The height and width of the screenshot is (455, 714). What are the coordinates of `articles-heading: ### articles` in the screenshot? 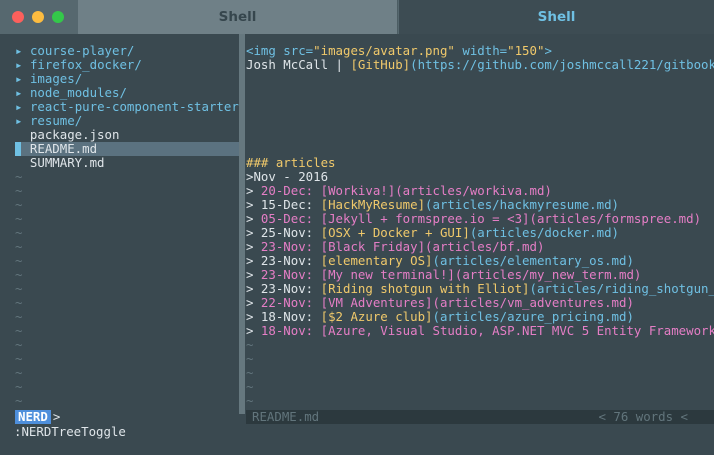 It's located at (291, 163).